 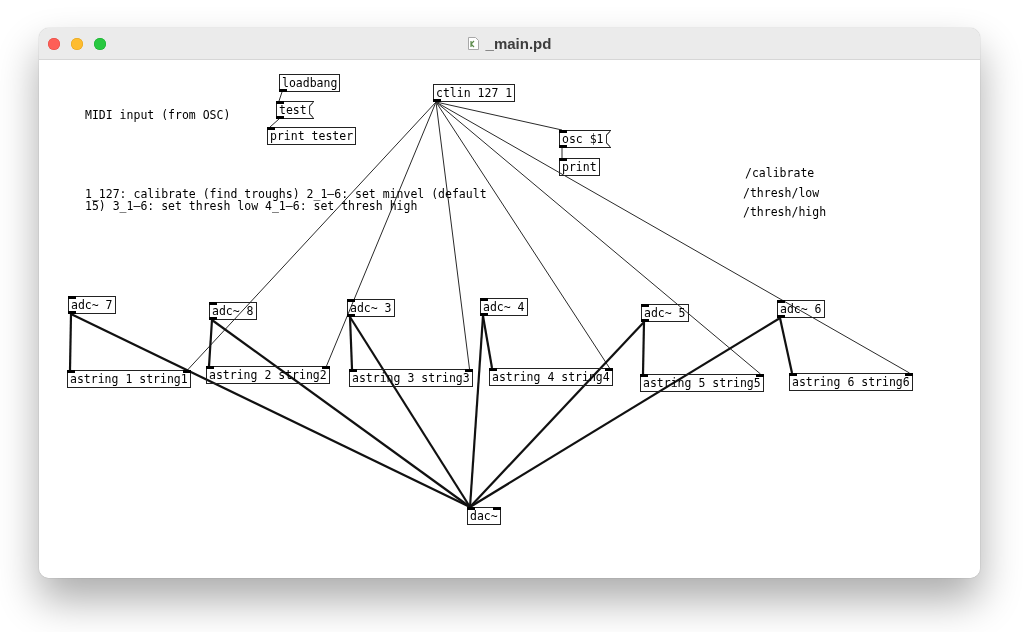 What do you see at coordinates (54, 43) in the screenshot?
I see `close-button` at bounding box center [54, 43].